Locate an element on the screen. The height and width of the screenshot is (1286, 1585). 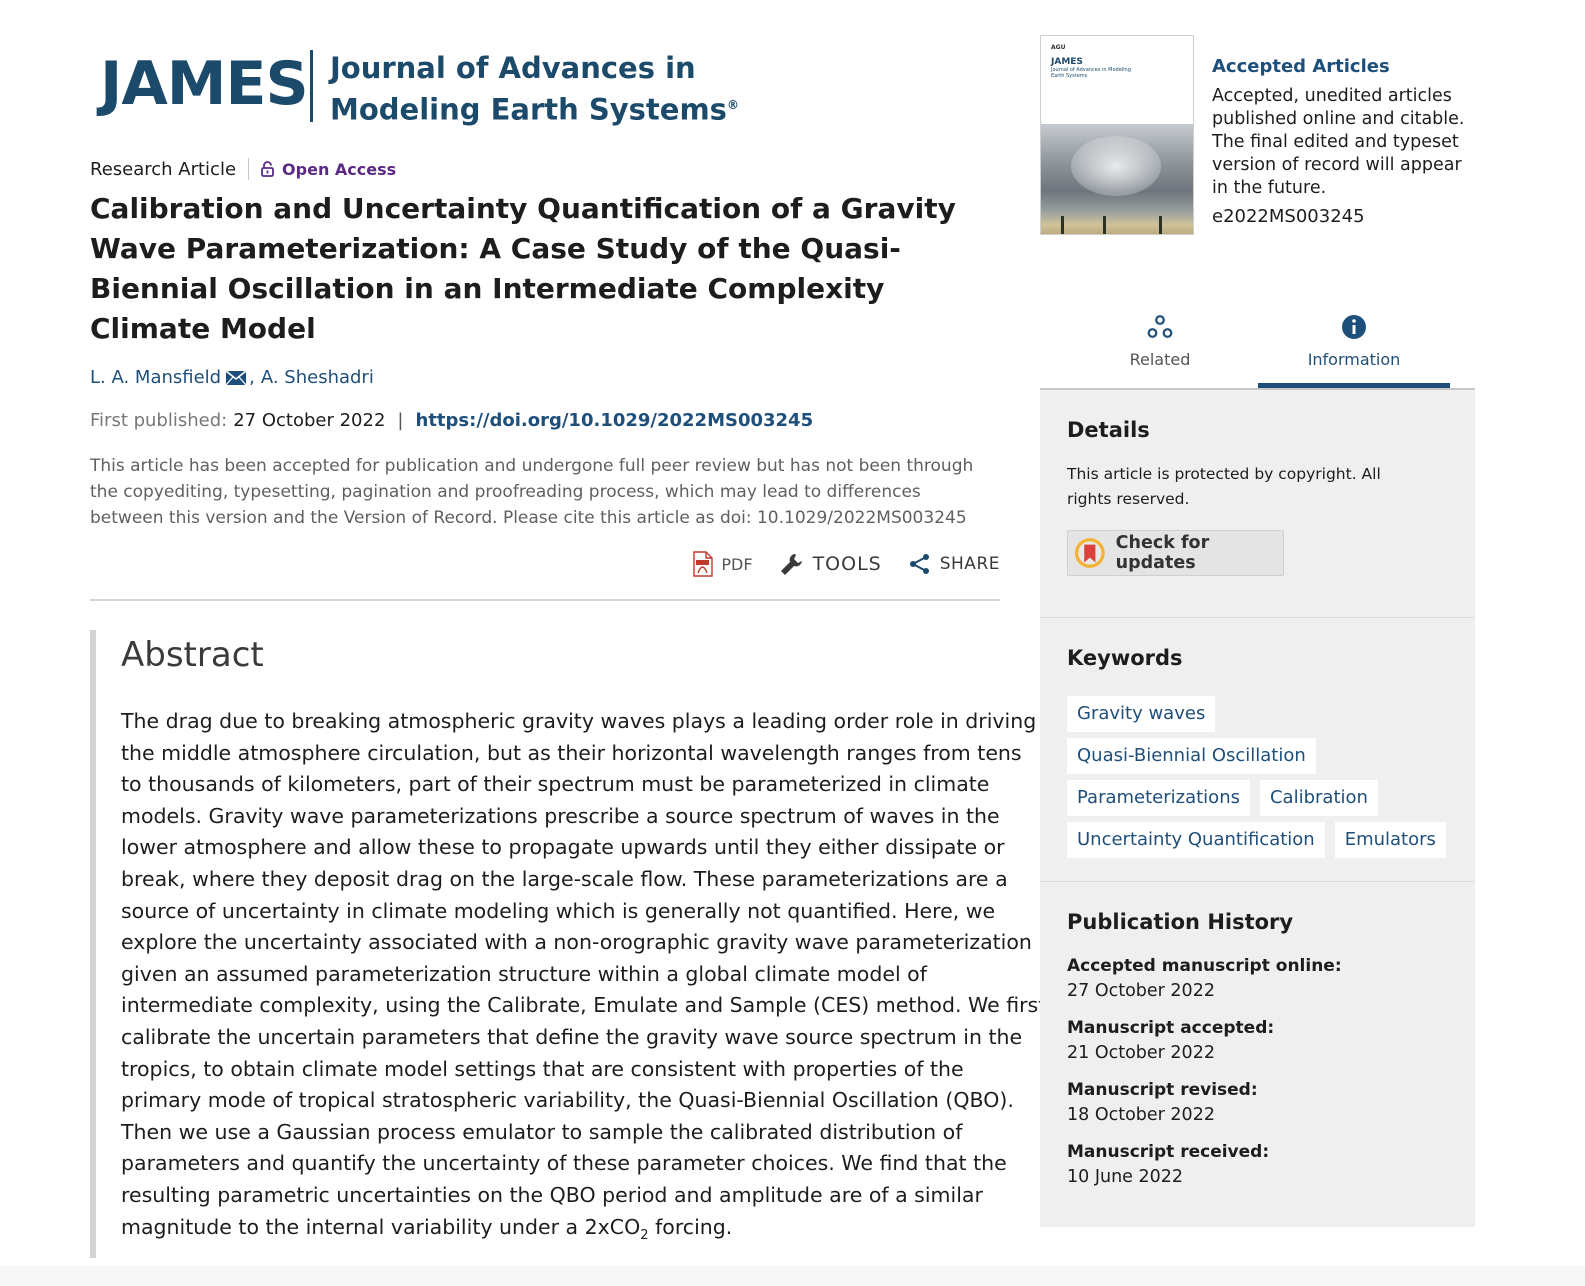
open-access-label: Open Access is located at coordinates (339, 169).